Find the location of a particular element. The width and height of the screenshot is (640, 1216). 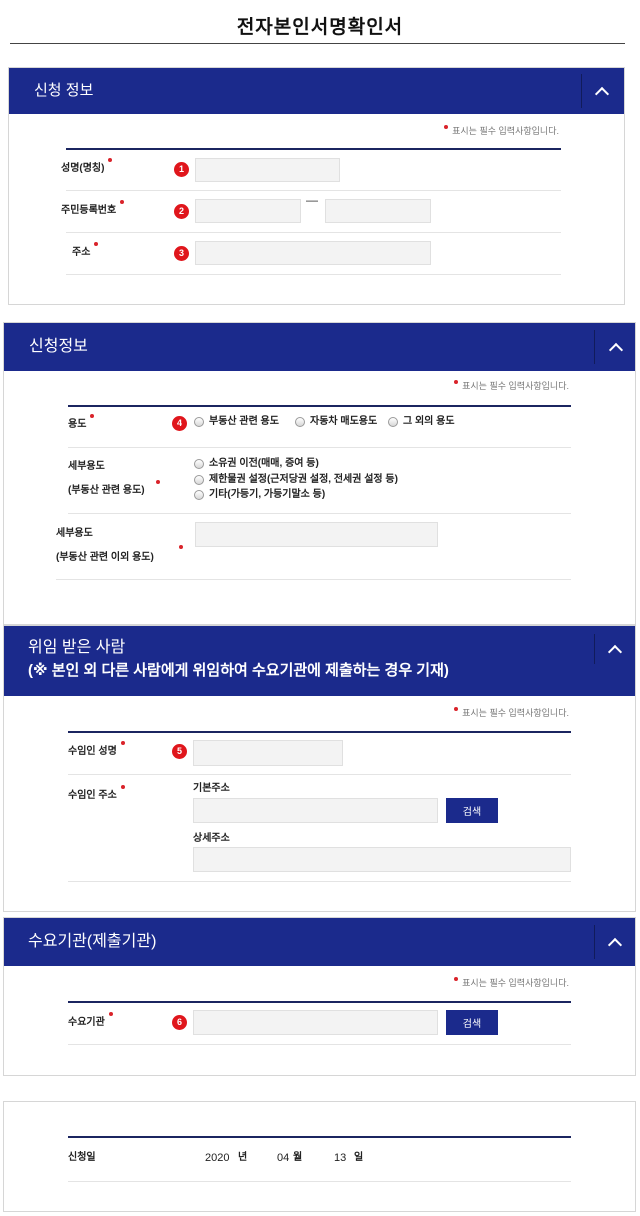

name-input is located at coordinates (267, 170).